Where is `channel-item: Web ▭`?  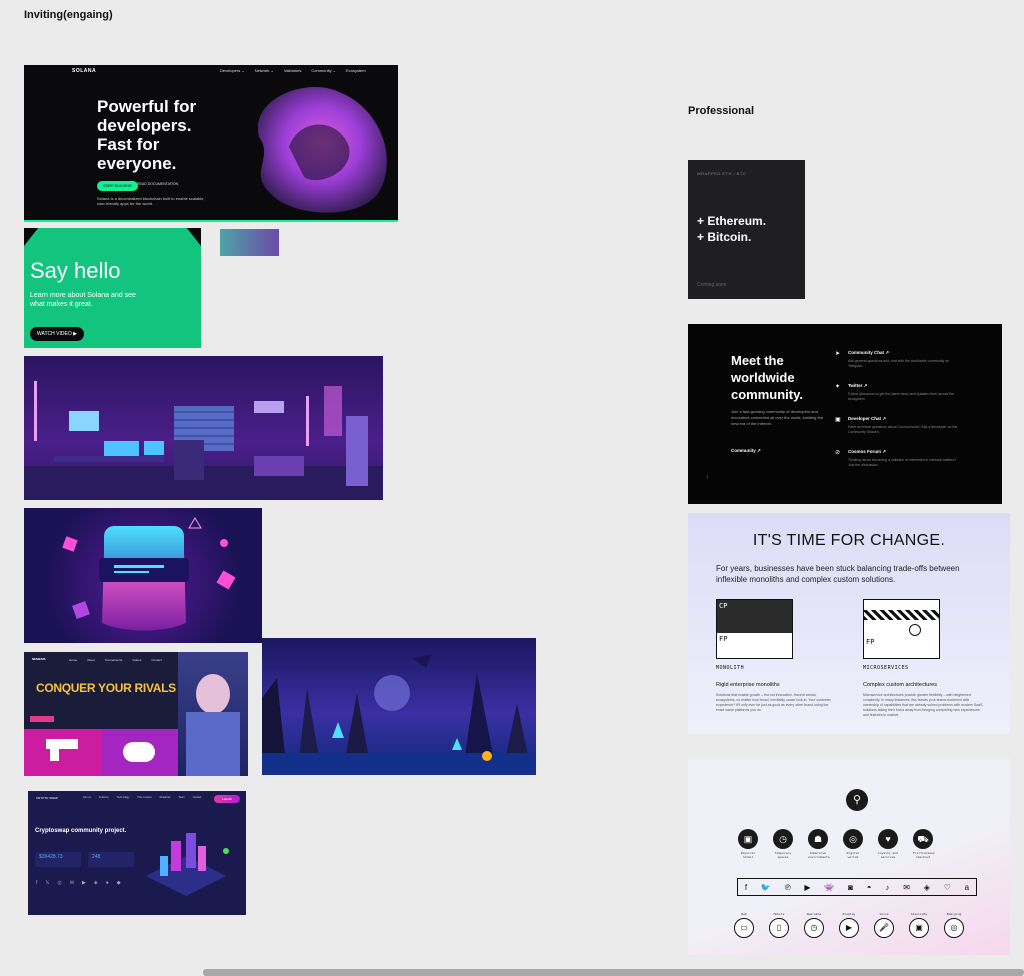
channel-item: Web ▭ is located at coordinates (744, 925).